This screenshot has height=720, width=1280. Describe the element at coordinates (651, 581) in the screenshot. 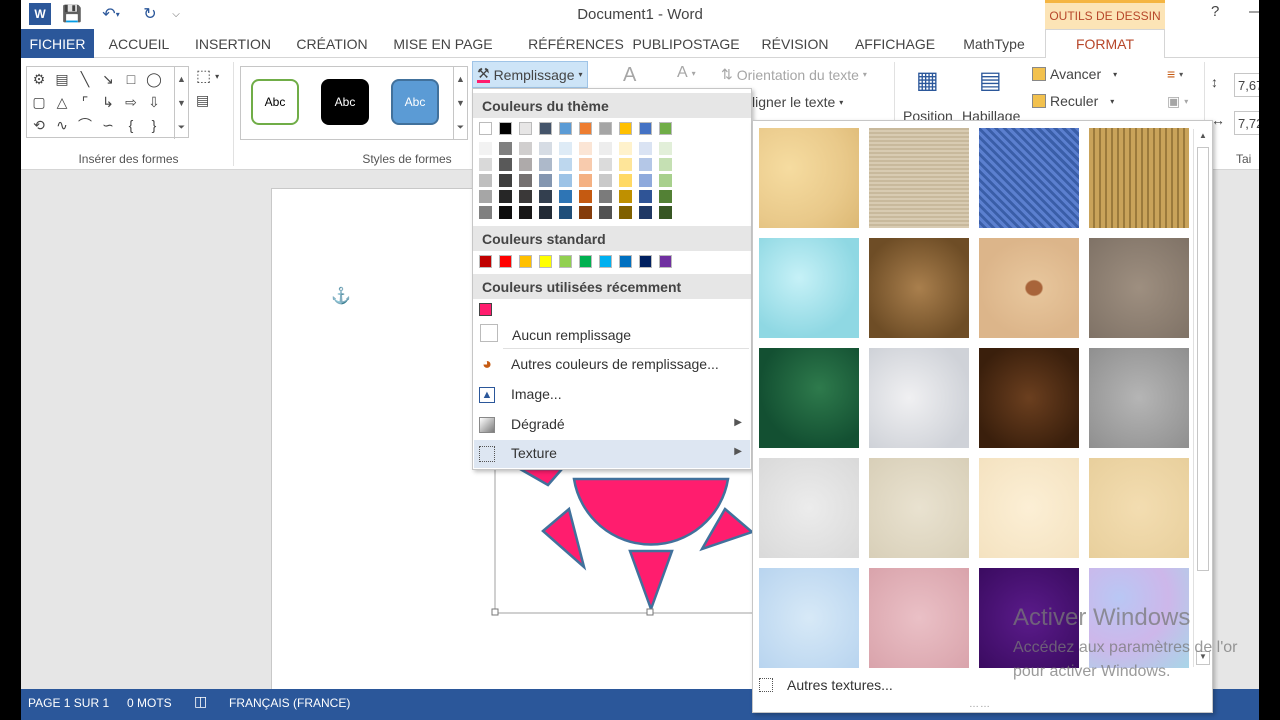

I see `sun-ray-bottom` at that location.